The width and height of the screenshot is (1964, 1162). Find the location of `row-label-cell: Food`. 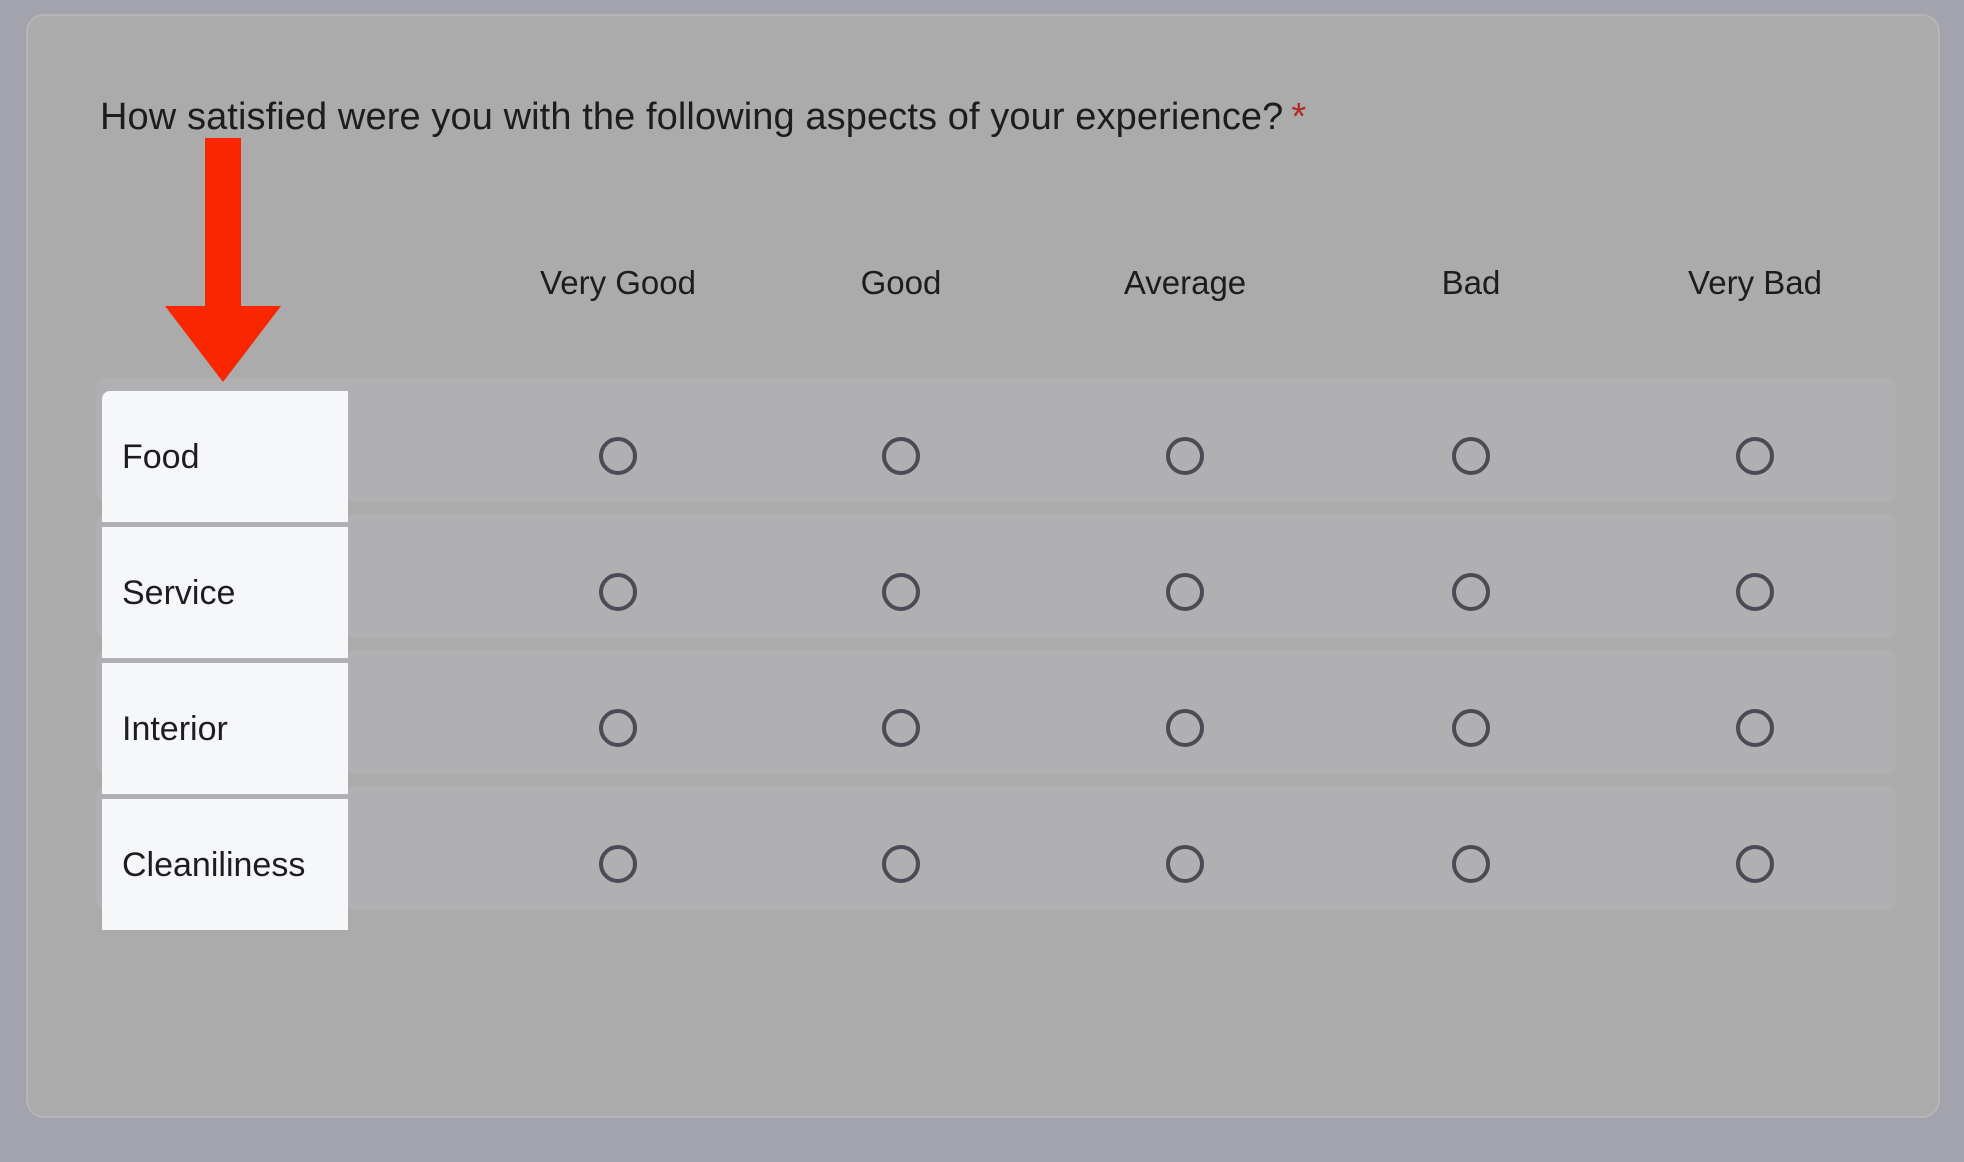

row-label-cell: Food is located at coordinates (225, 456).